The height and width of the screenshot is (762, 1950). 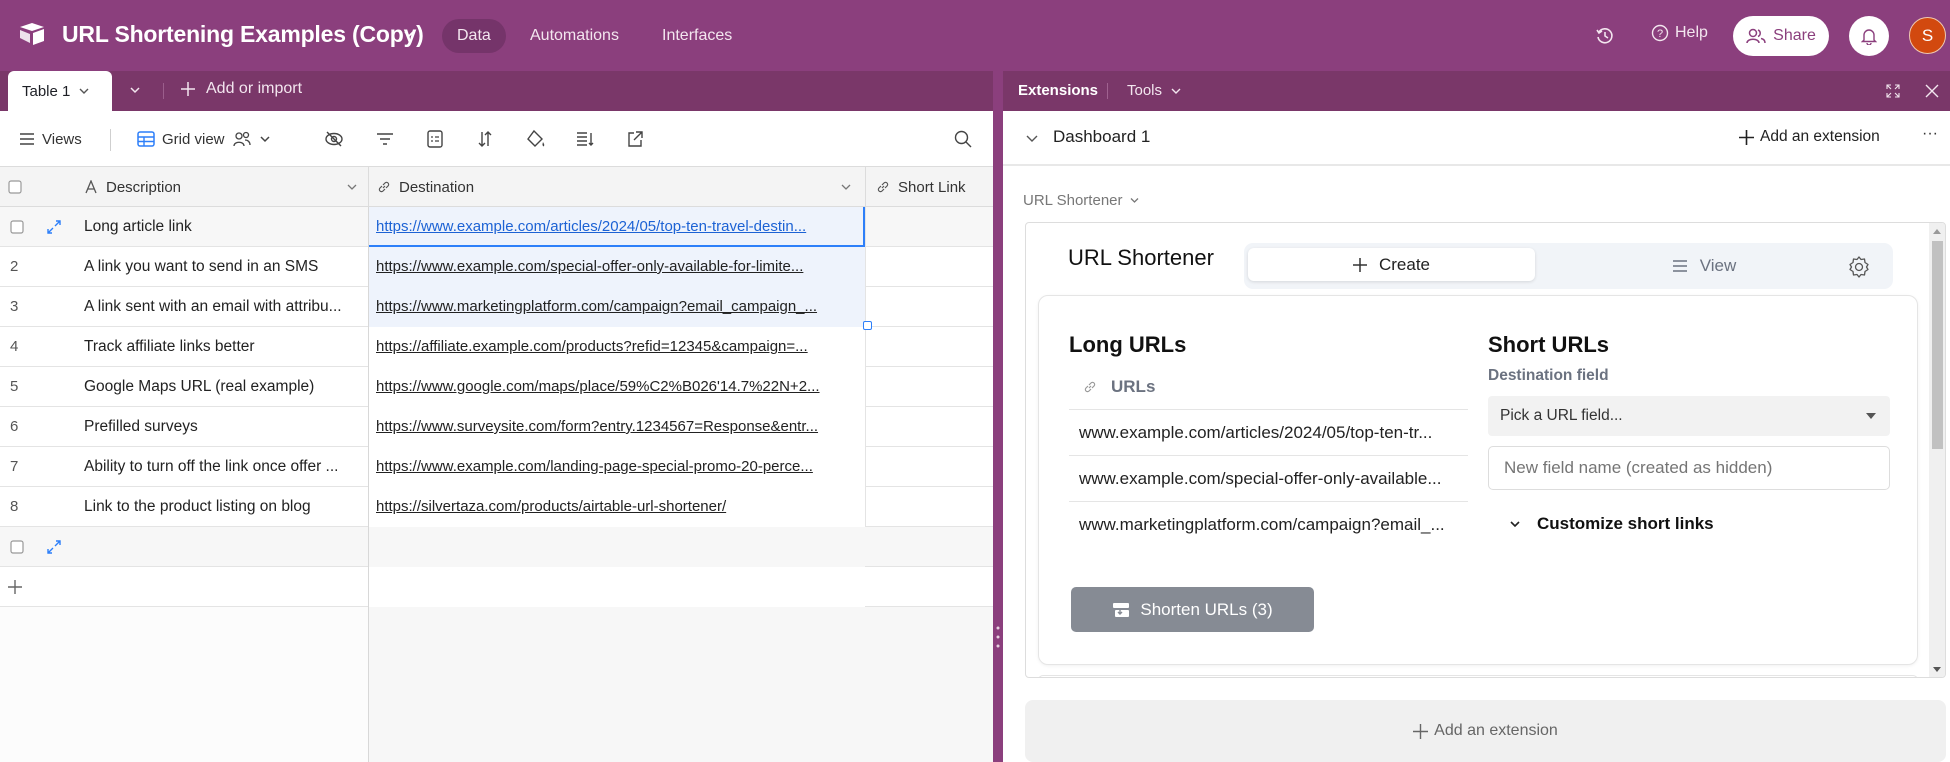 I want to click on new-field-name-input, so click(x=1689, y=468).